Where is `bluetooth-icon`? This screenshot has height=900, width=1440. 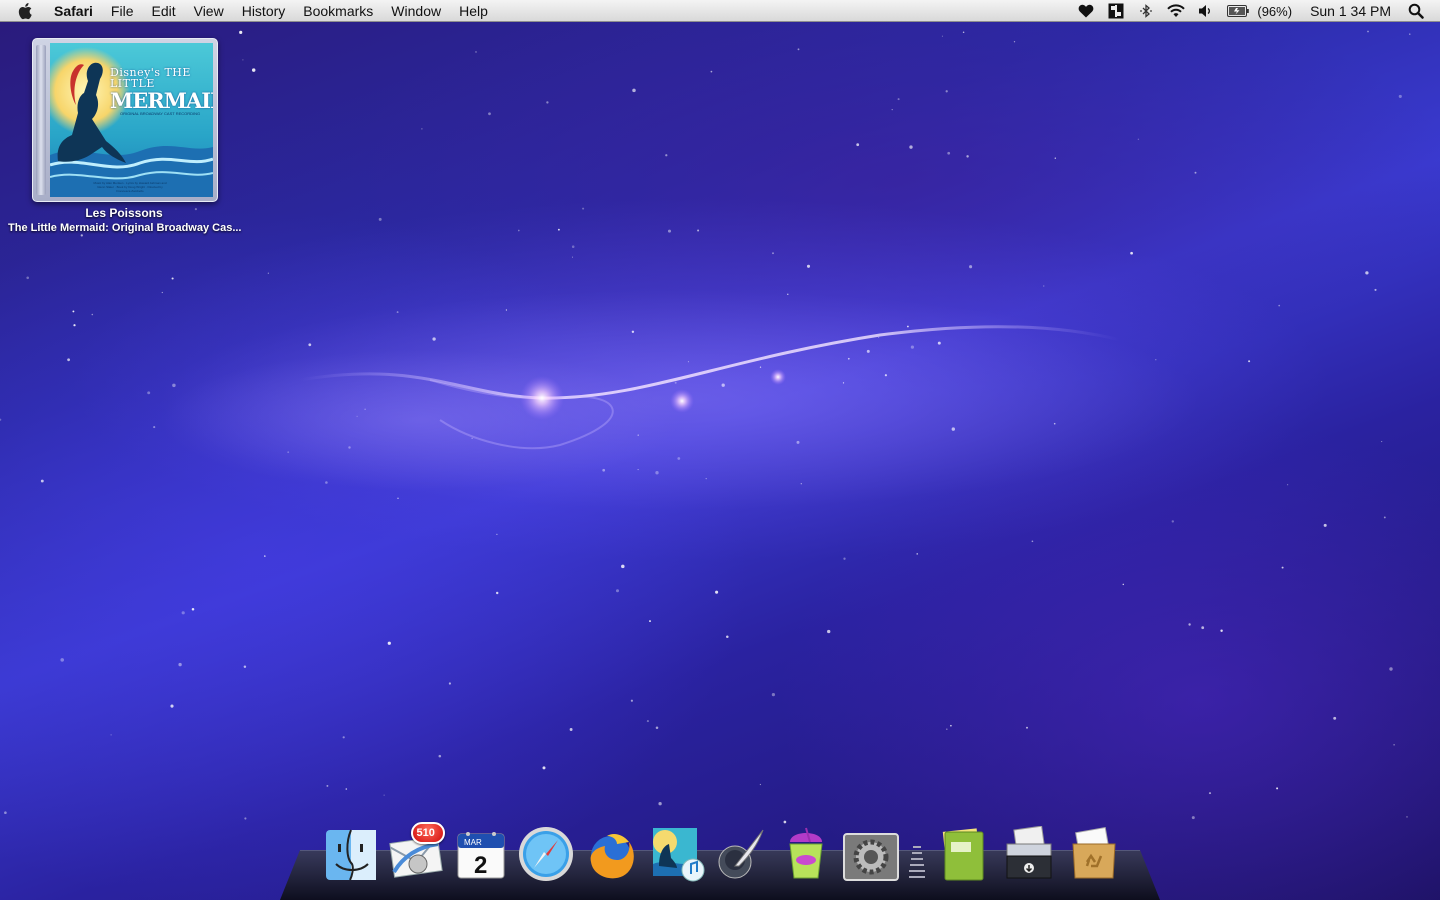
bluetooth-icon is located at coordinates (1146, 11).